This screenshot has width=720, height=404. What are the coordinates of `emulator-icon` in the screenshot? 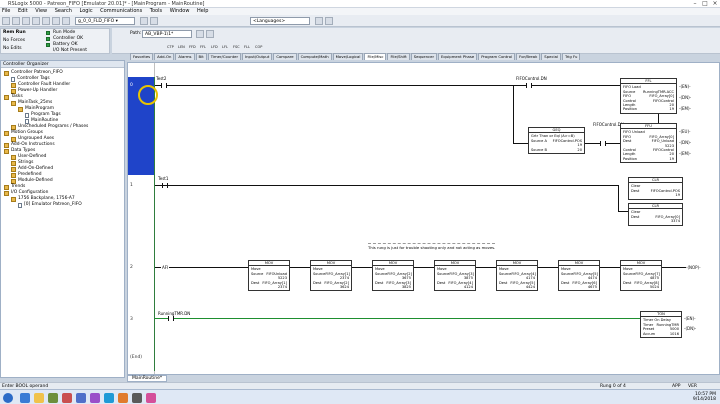 It's located at (95, 398).